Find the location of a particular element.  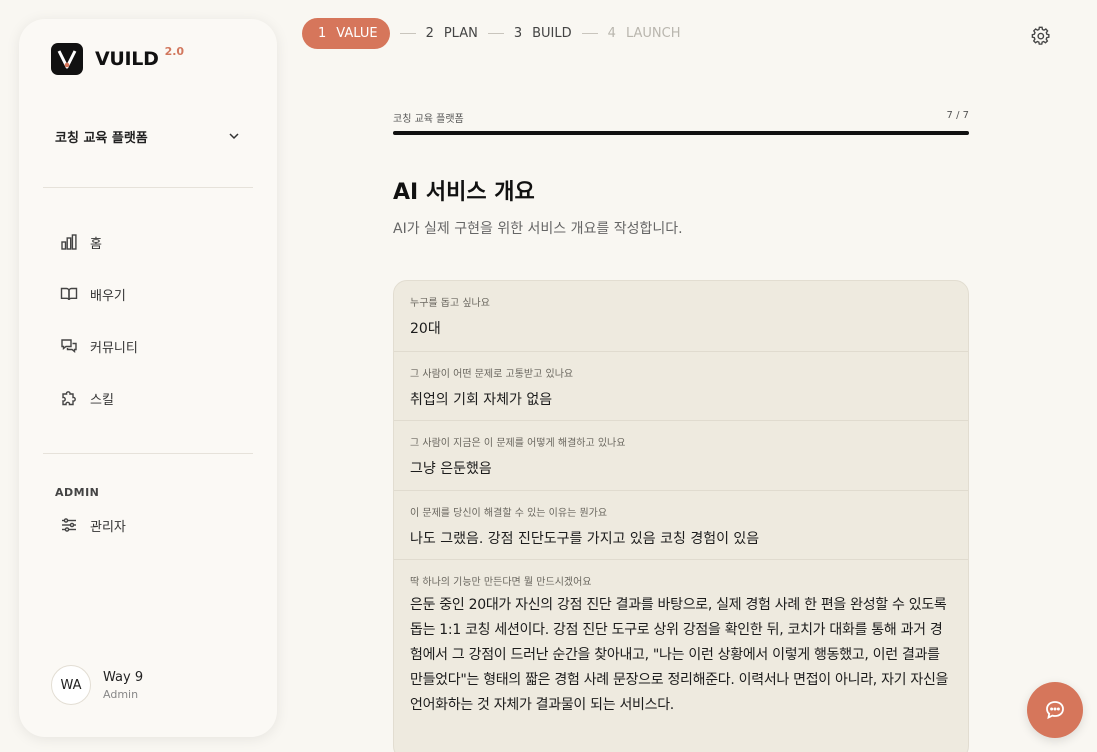

progress-bar is located at coordinates (681, 133).